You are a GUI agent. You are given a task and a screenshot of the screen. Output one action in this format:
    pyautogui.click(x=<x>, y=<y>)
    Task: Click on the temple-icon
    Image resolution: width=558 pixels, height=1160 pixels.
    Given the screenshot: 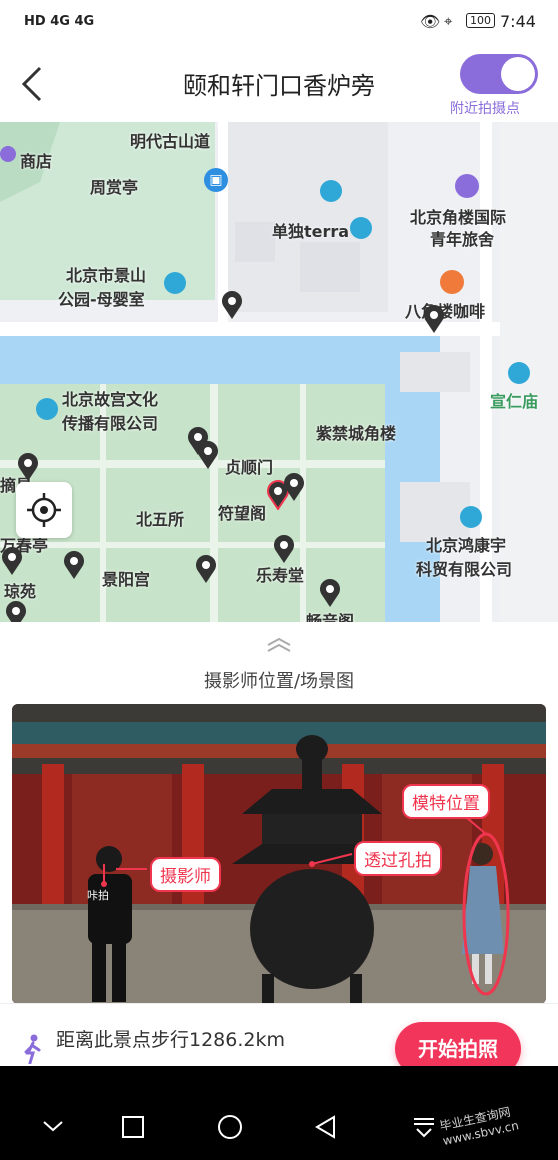 What is the action you would take?
    pyautogui.click(x=519, y=373)
    